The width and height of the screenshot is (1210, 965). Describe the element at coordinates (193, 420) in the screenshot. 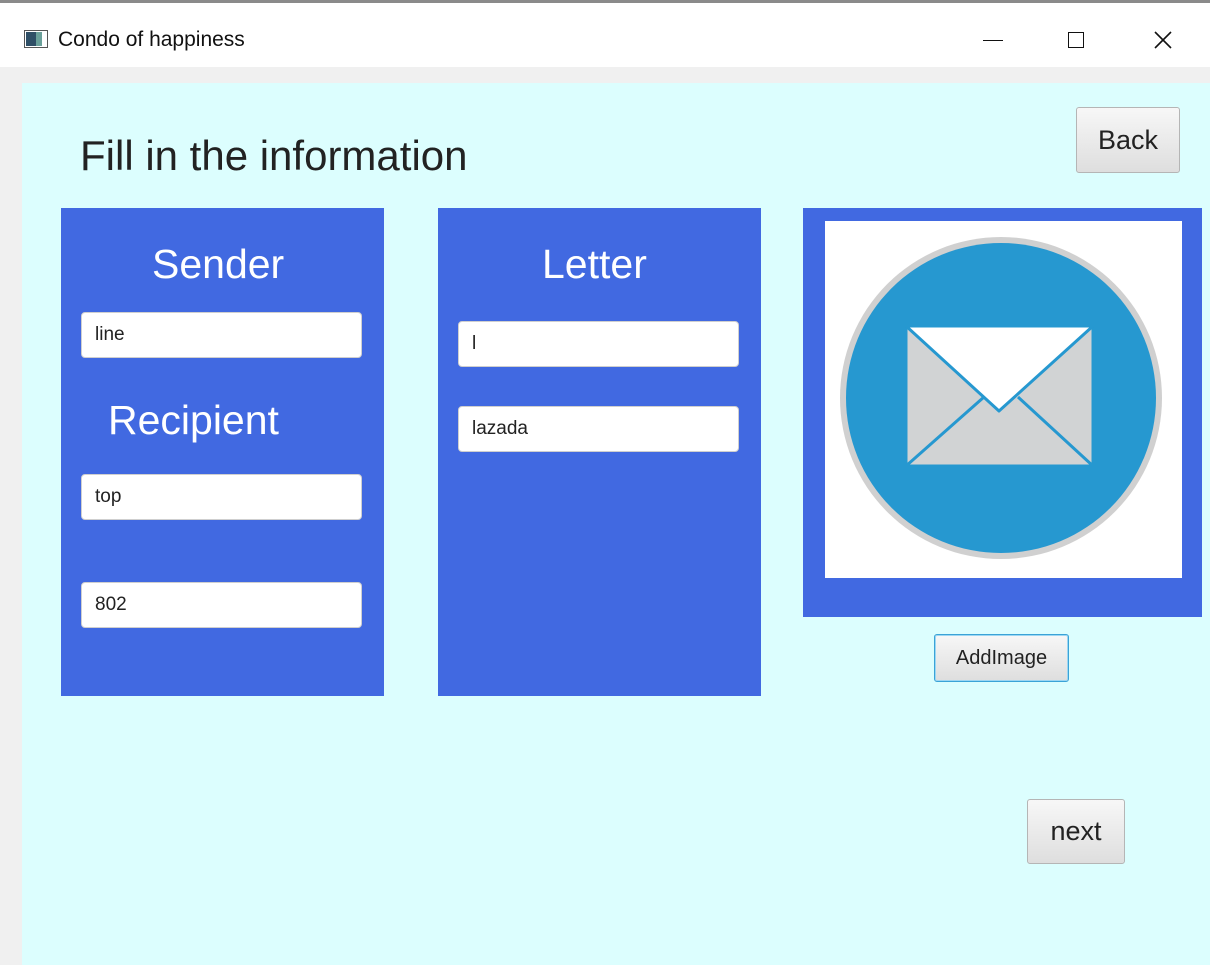

I see `recipient-label: Recipient` at that location.